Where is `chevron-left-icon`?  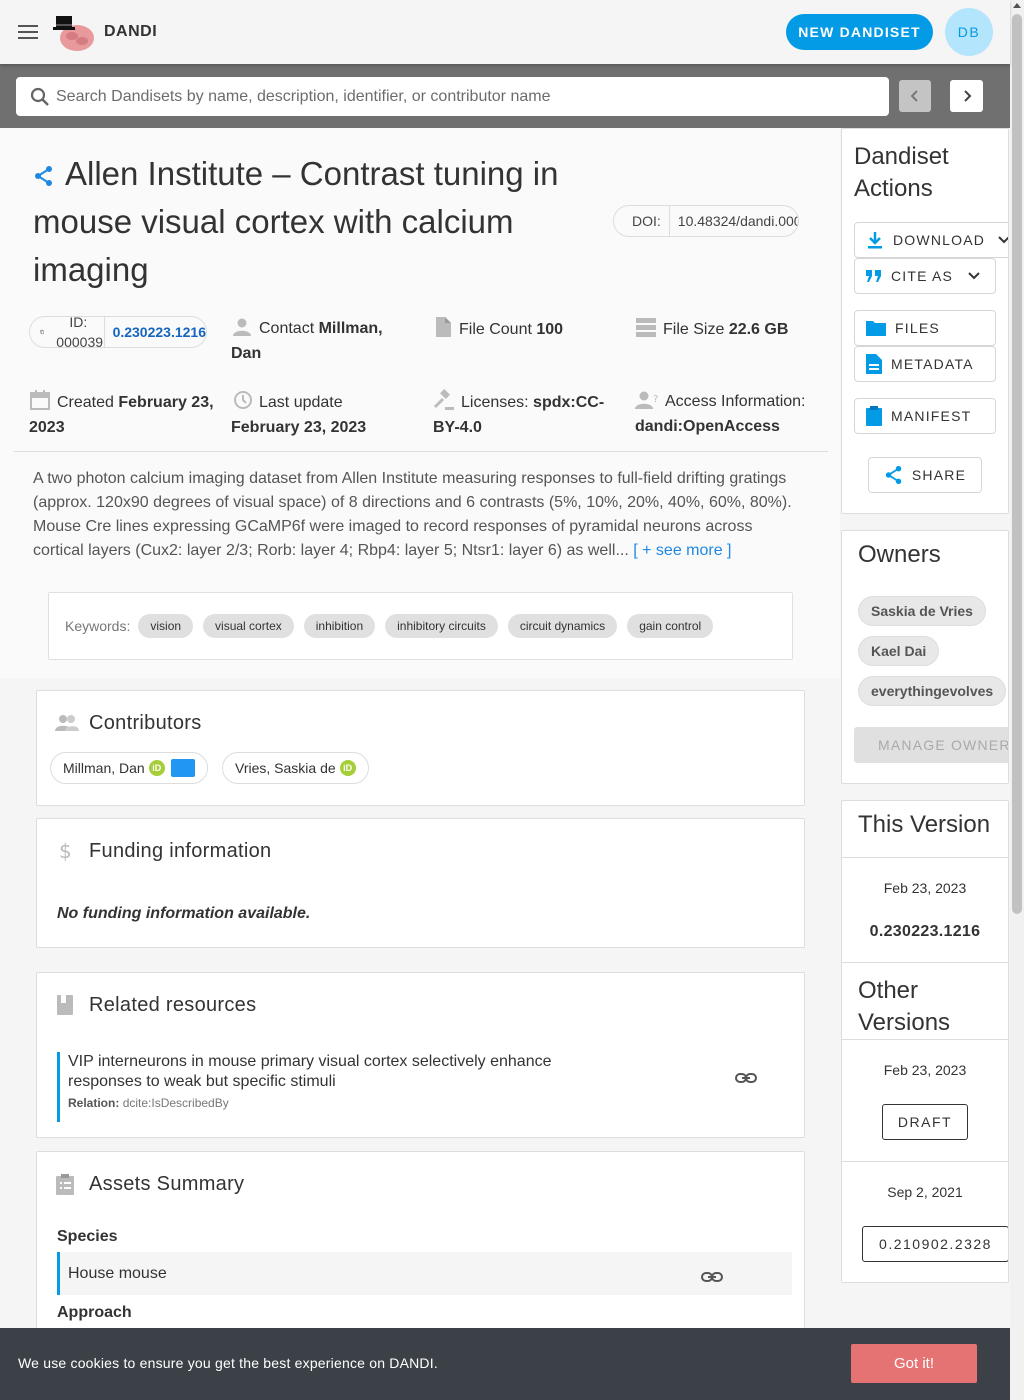 chevron-left-icon is located at coordinates (914, 96).